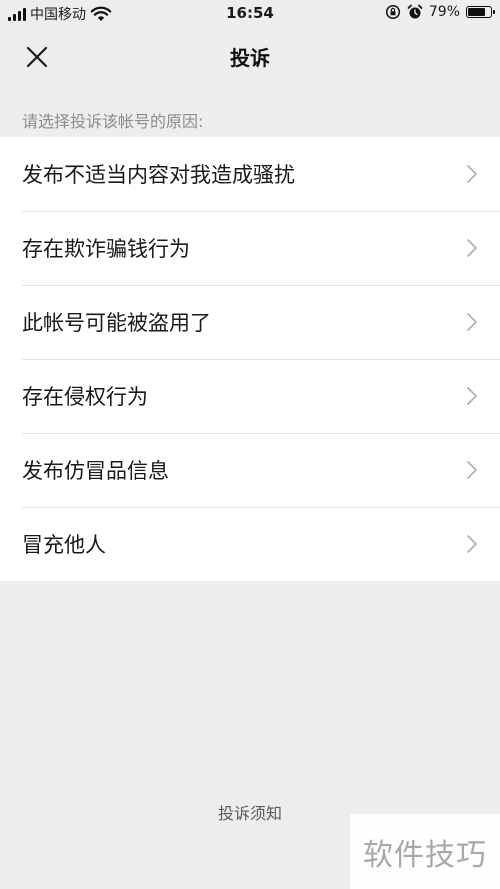 The height and width of the screenshot is (889, 500). I want to click on reason-item-infringement: 存在侵权行为, so click(250, 396).